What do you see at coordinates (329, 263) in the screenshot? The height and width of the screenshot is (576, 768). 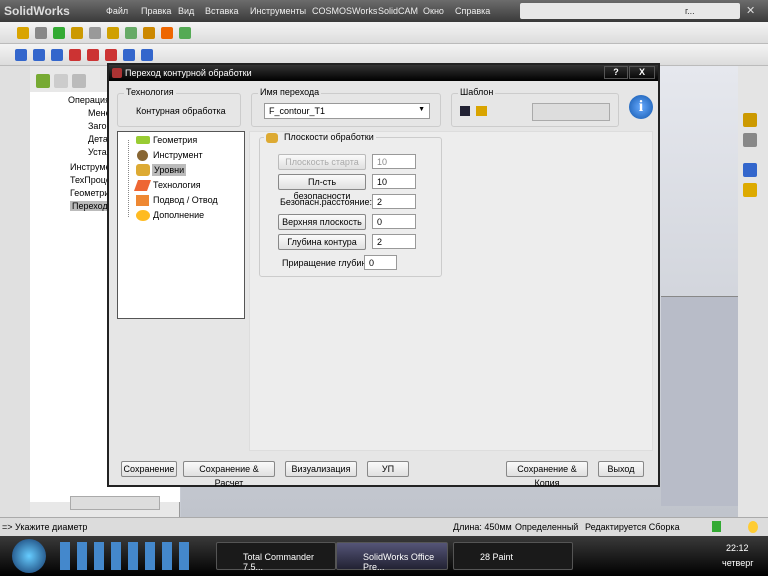 I see `depth-step-label: Приращение глубины:` at bounding box center [329, 263].